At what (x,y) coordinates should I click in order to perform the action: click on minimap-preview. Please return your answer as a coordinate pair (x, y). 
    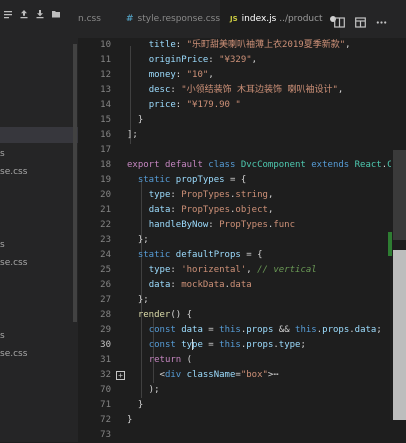
    Looking at the image, I should click on (399, 335).